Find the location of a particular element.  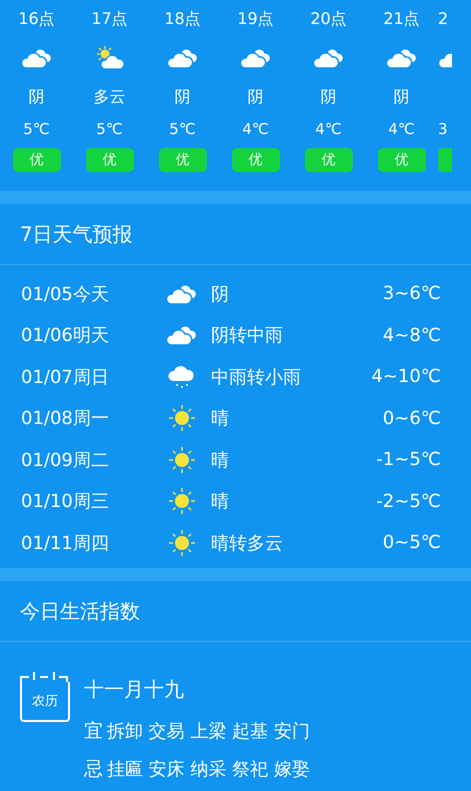

auspicious-activities: 拆卸 交易 上梁 起基 安门 is located at coordinates (208, 731).